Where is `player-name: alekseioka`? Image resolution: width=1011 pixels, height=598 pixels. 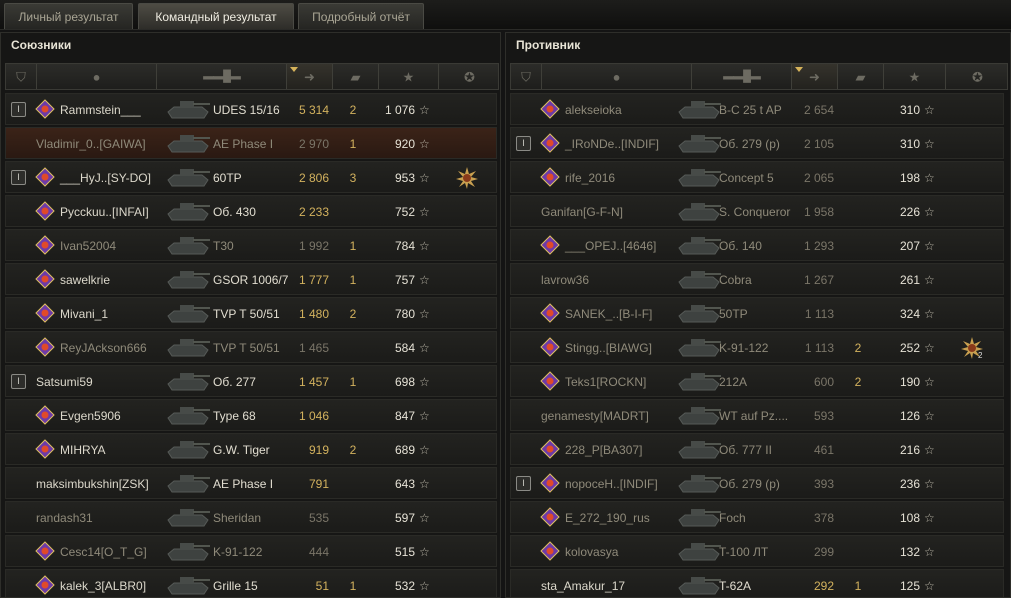
player-name: alekseioka is located at coordinates (593, 110).